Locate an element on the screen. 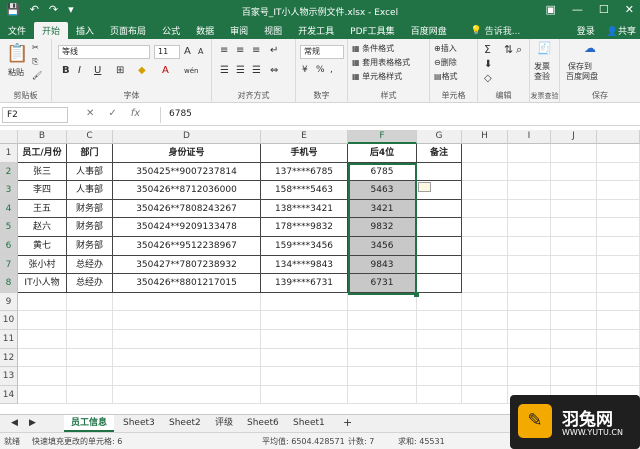 The width and height of the screenshot is (640, 449). format-painter-icon: 🖌 is located at coordinates (37, 75).